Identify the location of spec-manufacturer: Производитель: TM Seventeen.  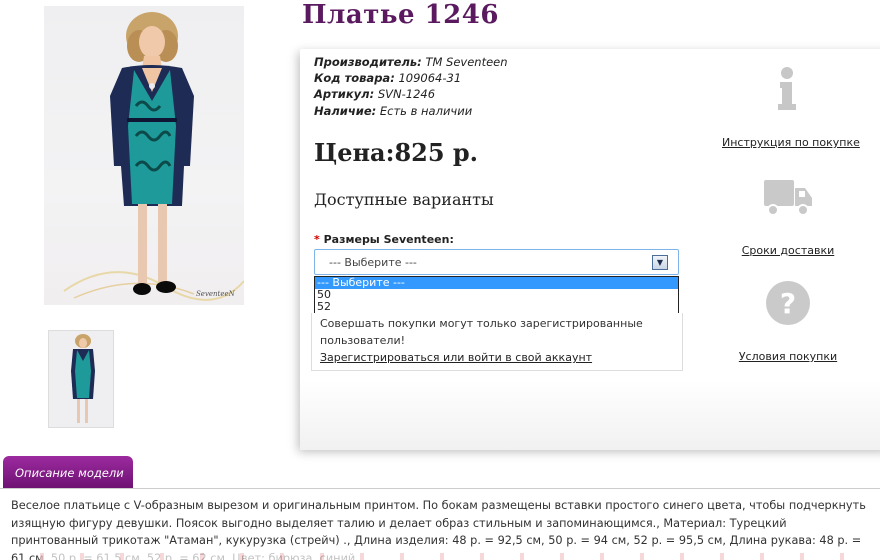
(411, 62).